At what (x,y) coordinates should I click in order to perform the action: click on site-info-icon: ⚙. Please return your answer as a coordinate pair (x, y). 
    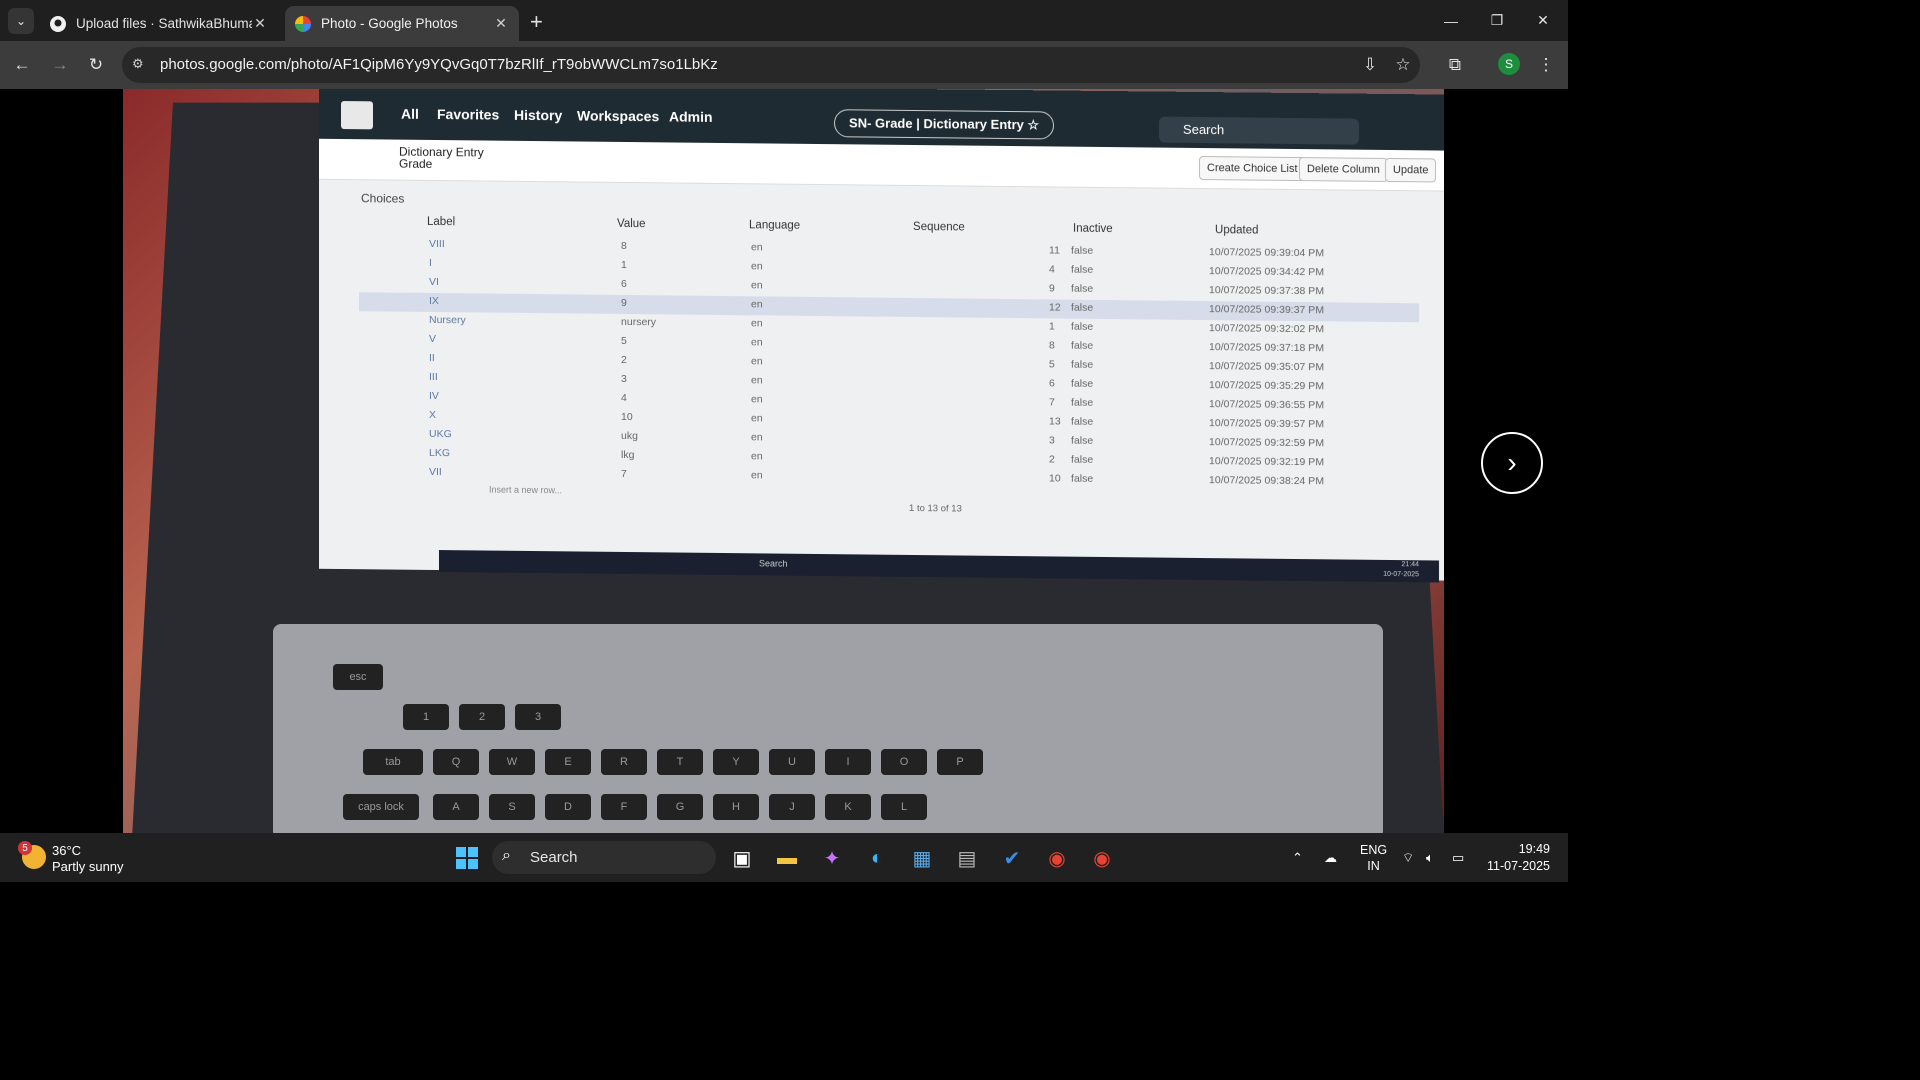
    Looking at the image, I should click on (141, 65).